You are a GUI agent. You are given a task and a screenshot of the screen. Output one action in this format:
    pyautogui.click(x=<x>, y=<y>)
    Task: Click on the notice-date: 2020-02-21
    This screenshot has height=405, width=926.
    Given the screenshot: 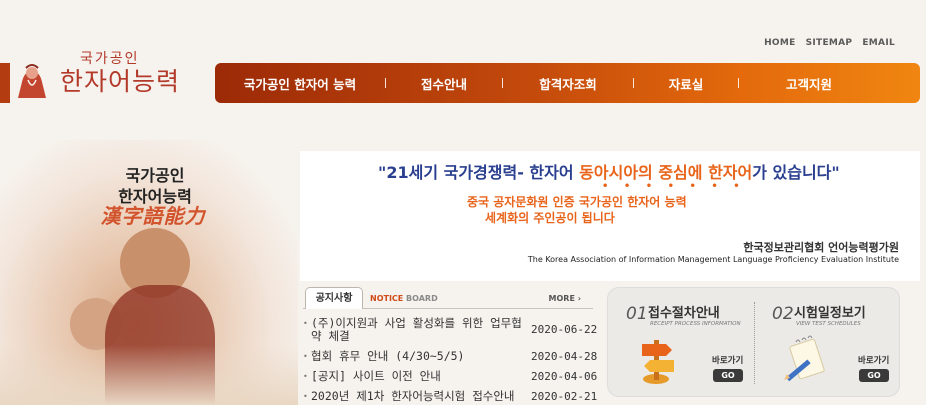 What is the action you would take?
    pyautogui.click(x=564, y=396)
    